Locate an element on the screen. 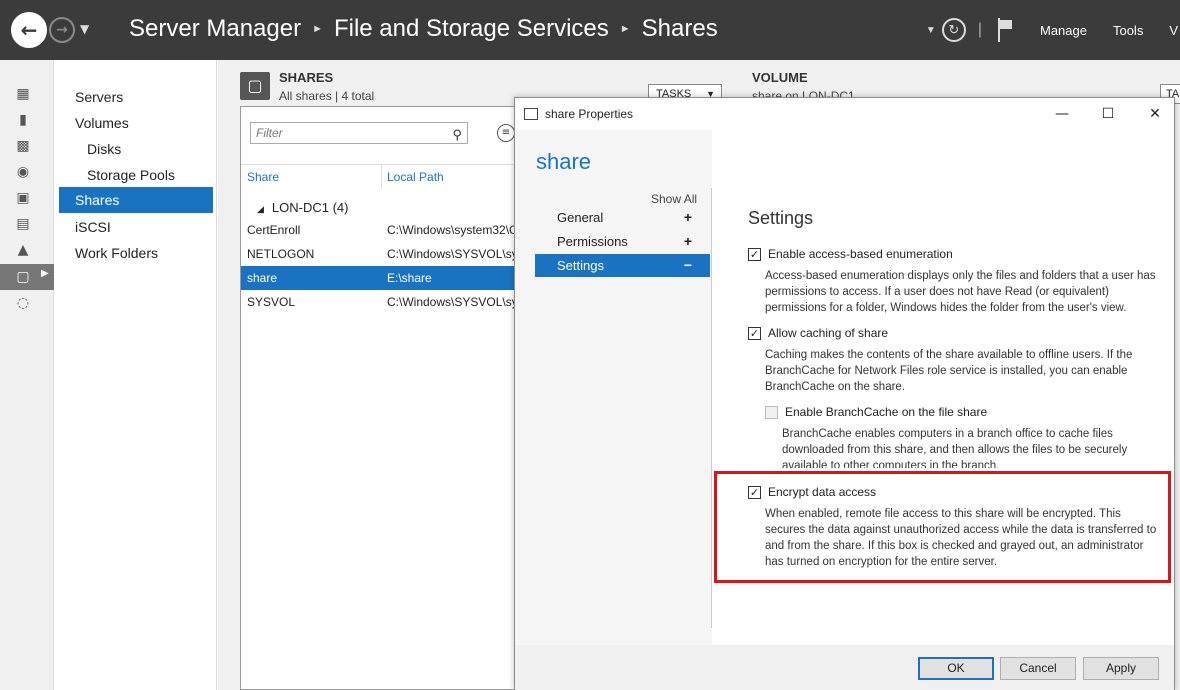 This screenshot has width=1180, height=690. menu-view: V is located at coordinates (1173, 30).